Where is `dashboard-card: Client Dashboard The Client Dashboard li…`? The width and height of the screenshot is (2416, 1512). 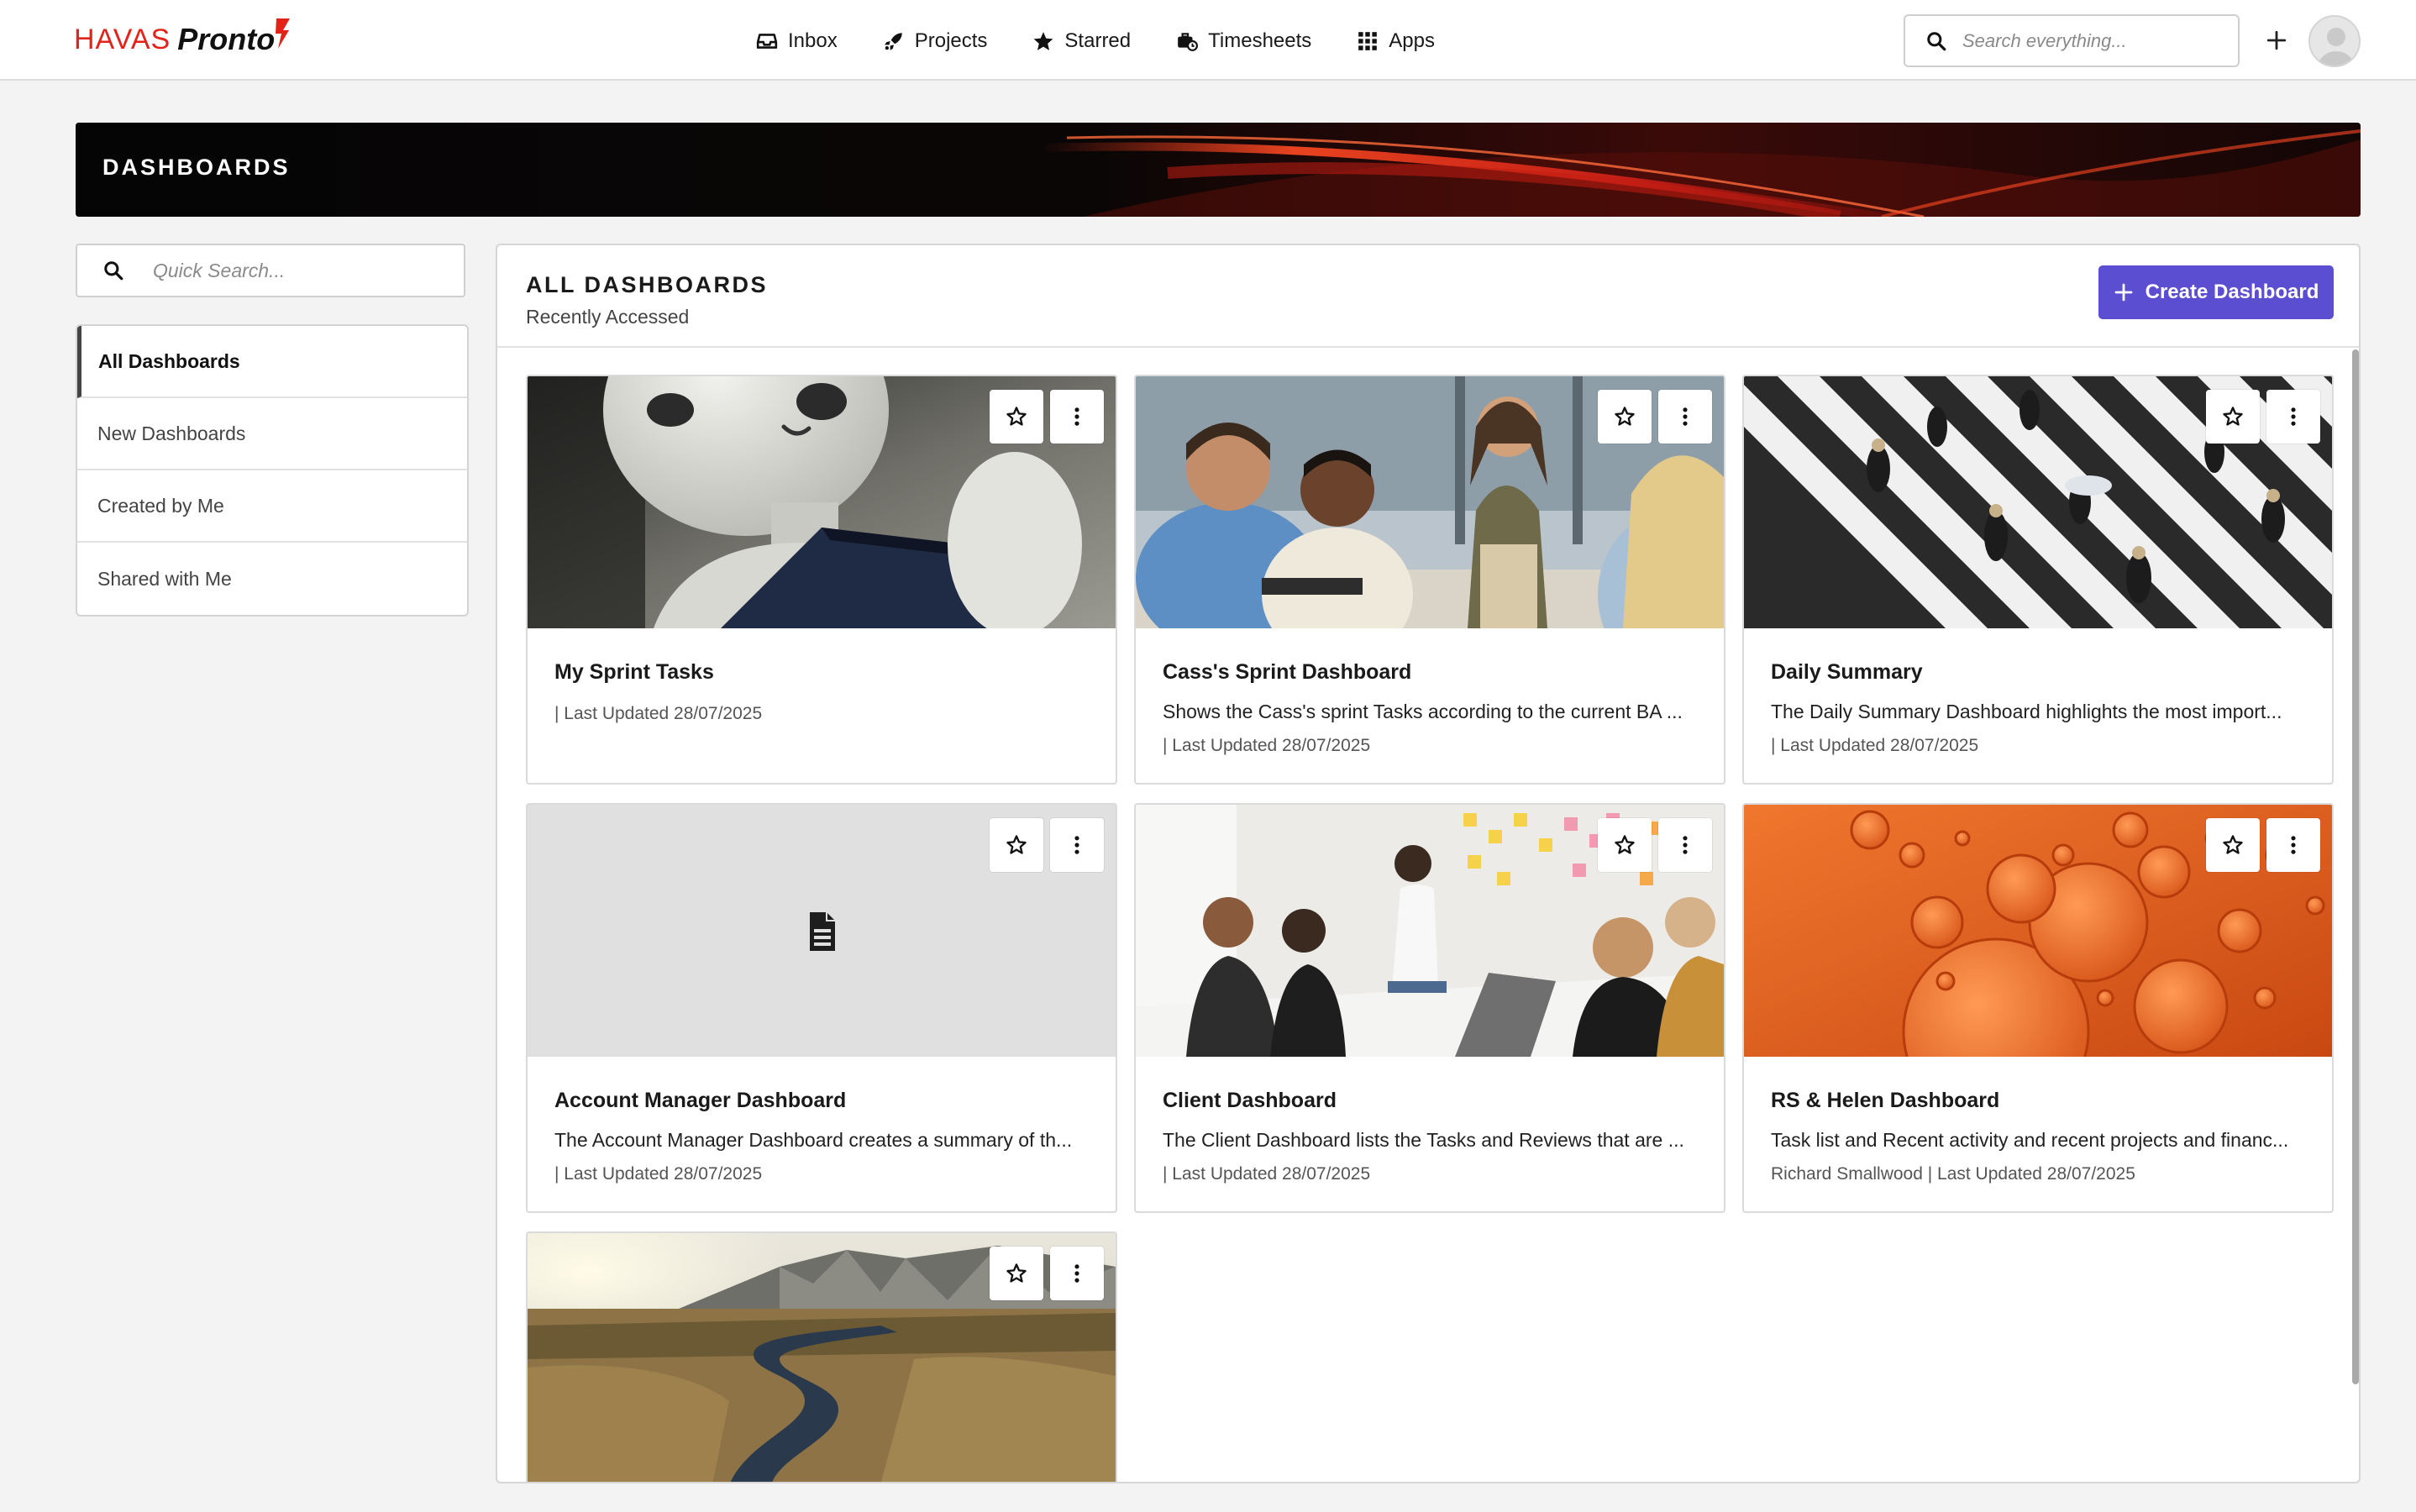
dashboard-card: Client Dashboard The Client Dashboard li… is located at coordinates (1429, 1008).